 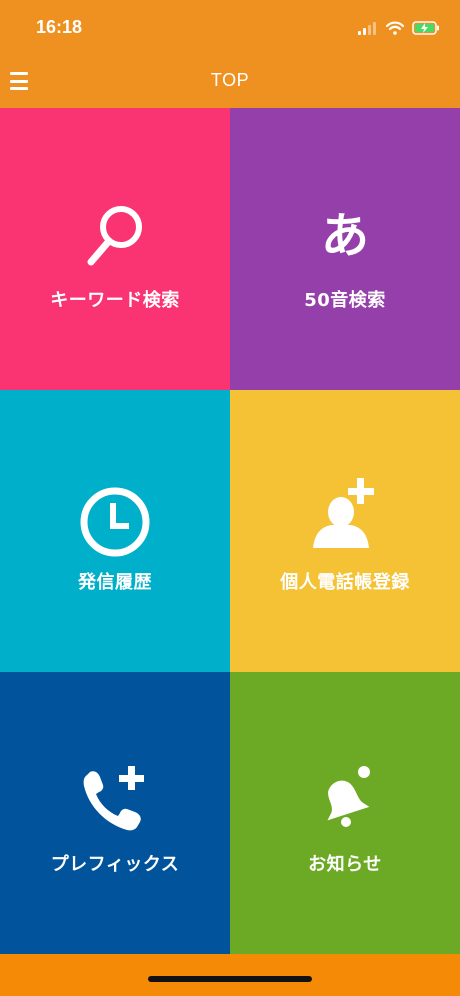 I want to click on page-title: TOP, so click(x=230, y=80).